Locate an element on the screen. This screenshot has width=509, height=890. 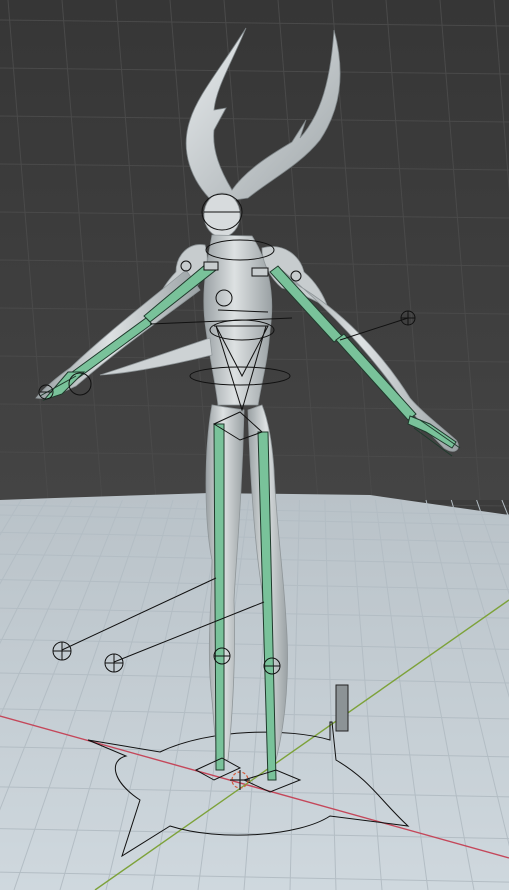
bone-leg-left is located at coordinates (219, 597).